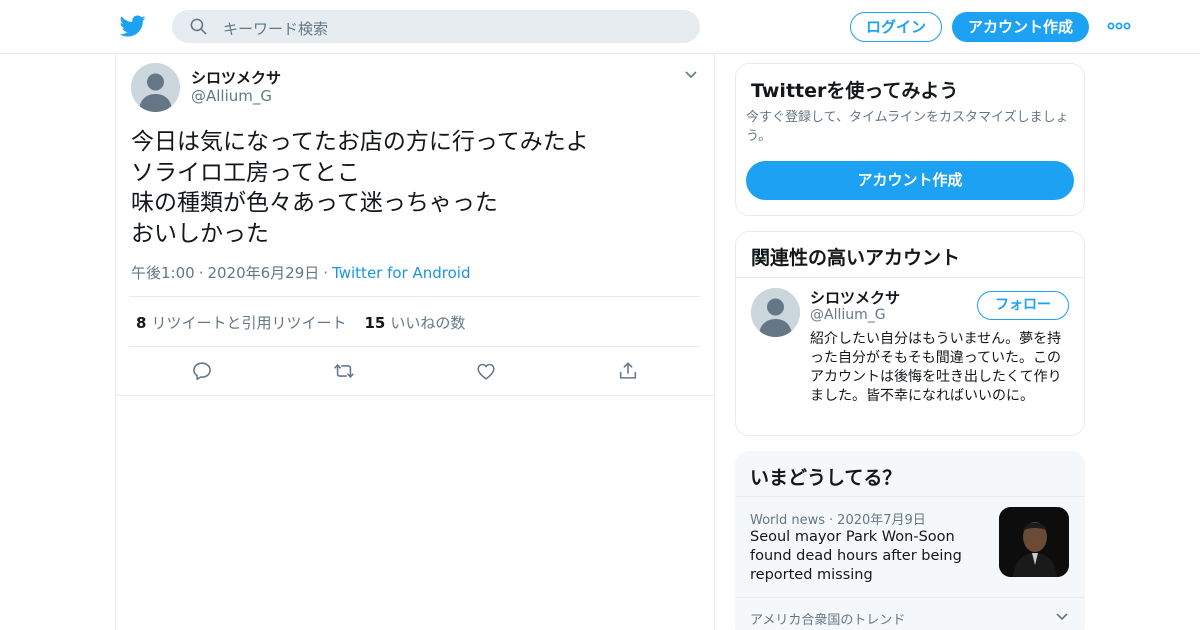 This screenshot has width=1200, height=630. What do you see at coordinates (200, 233) in the screenshot?
I see `tweet-text-line: おいしかった` at bounding box center [200, 233].